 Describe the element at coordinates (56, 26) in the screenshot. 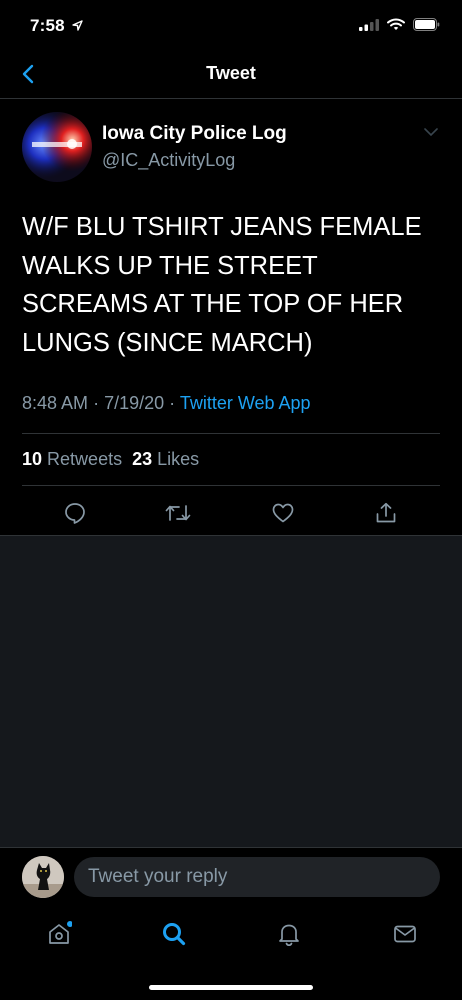

I see `status-time: 7:58` at that location.